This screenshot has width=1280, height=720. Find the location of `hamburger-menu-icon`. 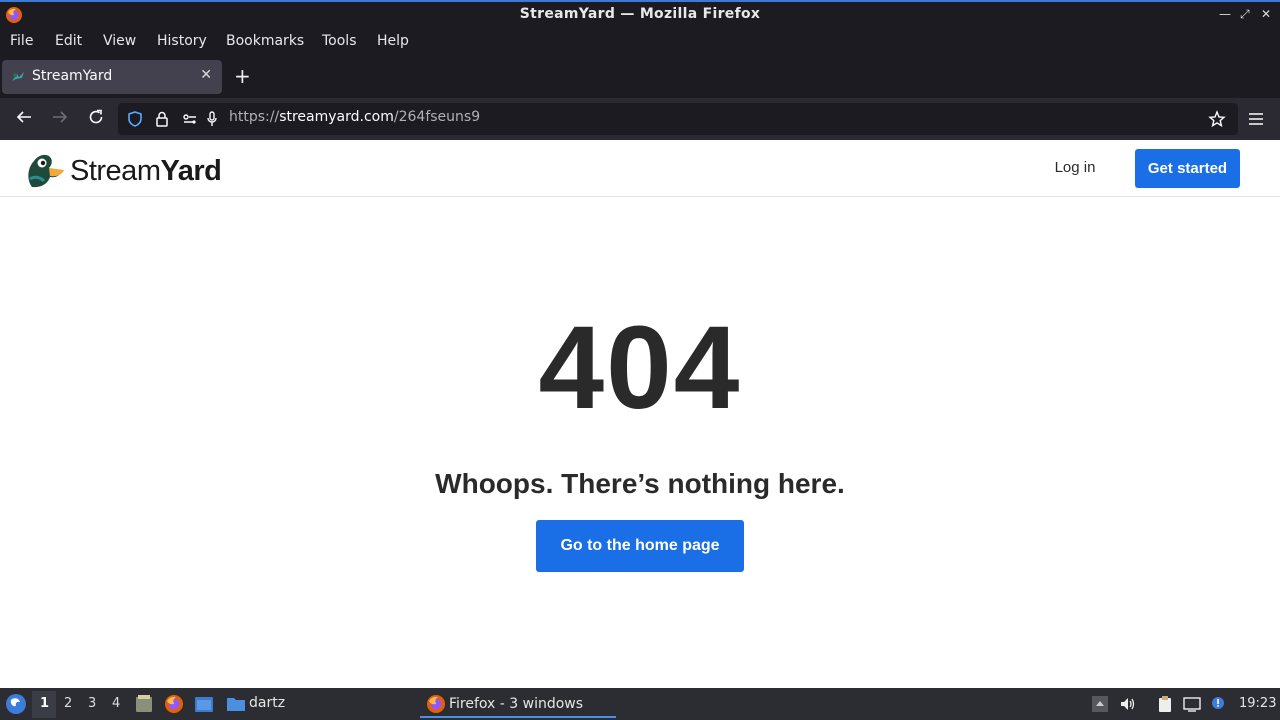

hamburger-menu-icon is located at coordinates (1256, 119).